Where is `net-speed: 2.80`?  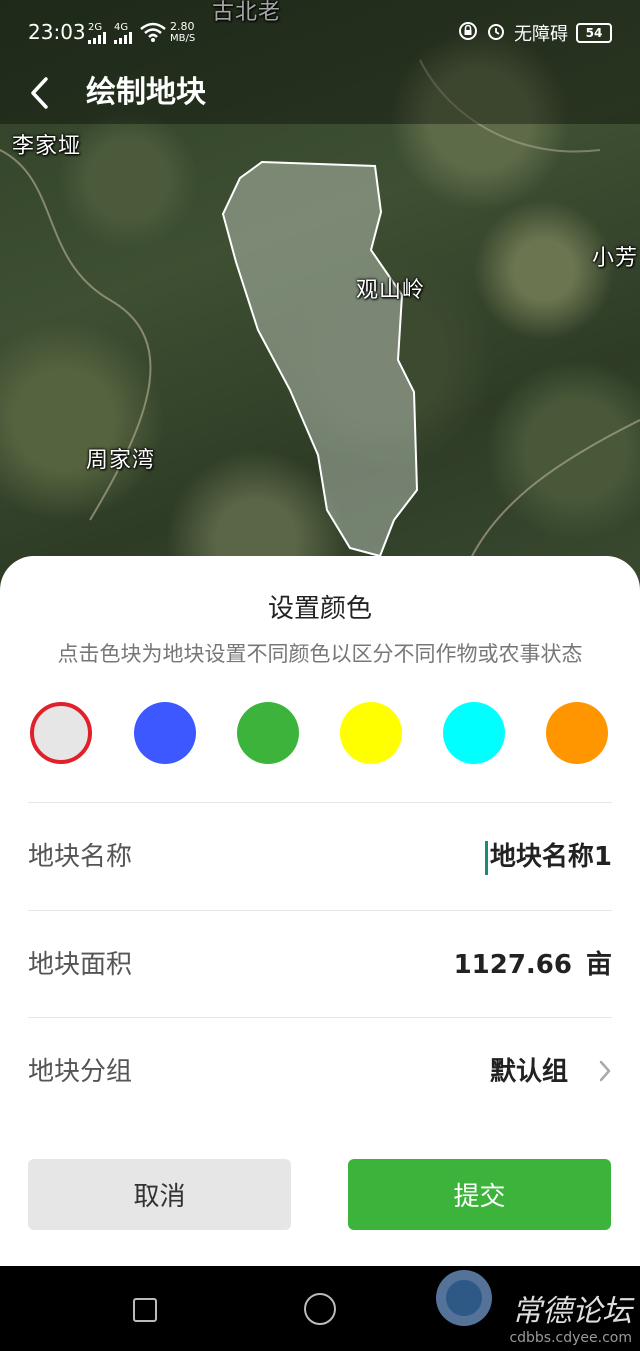
net-speed: 2.80 is located at coordinates (182, 26).